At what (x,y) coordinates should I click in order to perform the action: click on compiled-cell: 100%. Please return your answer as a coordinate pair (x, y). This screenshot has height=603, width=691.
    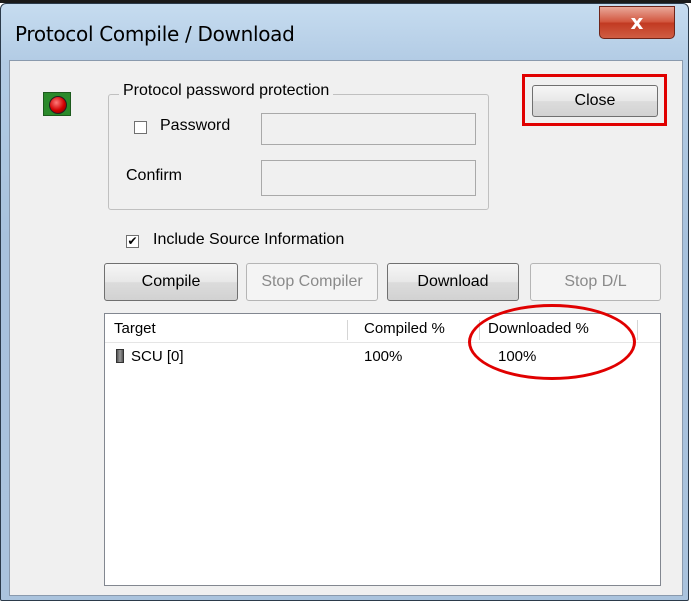
    Looking at the image, I should click on (383, 356).